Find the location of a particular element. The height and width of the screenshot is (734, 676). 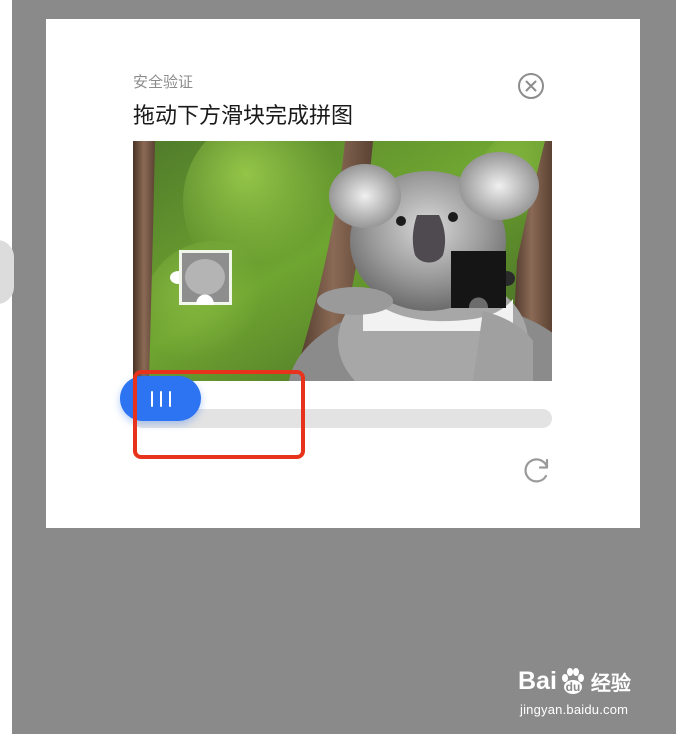

watermark-logo-text-a: Bai is located at coordinates (537, 680).